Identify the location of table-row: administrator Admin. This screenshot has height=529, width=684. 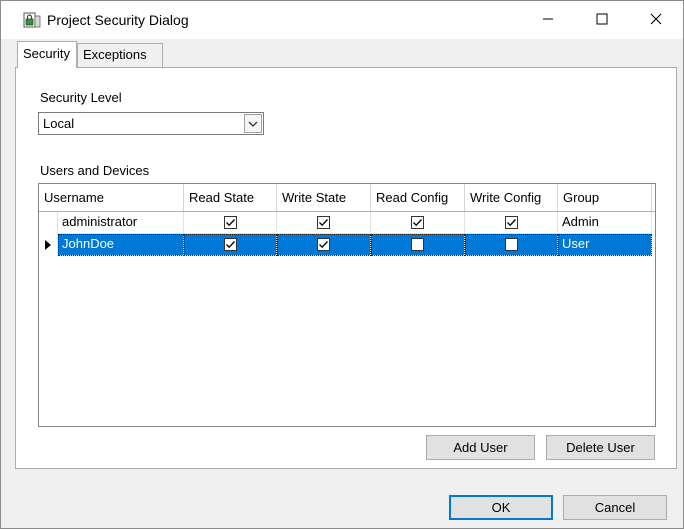
(347, 223).